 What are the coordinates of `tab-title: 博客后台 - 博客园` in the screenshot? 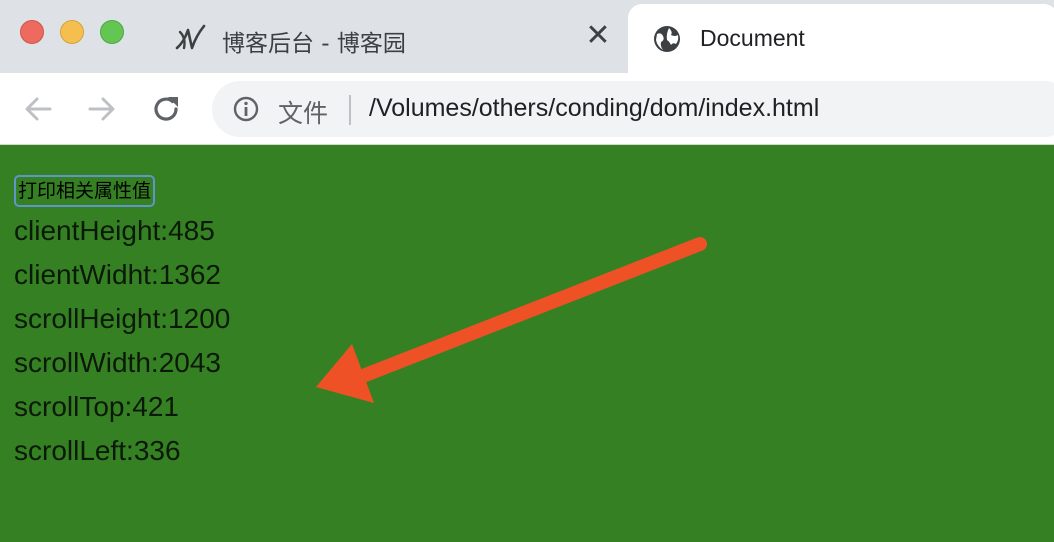 It's located at (314, 44).